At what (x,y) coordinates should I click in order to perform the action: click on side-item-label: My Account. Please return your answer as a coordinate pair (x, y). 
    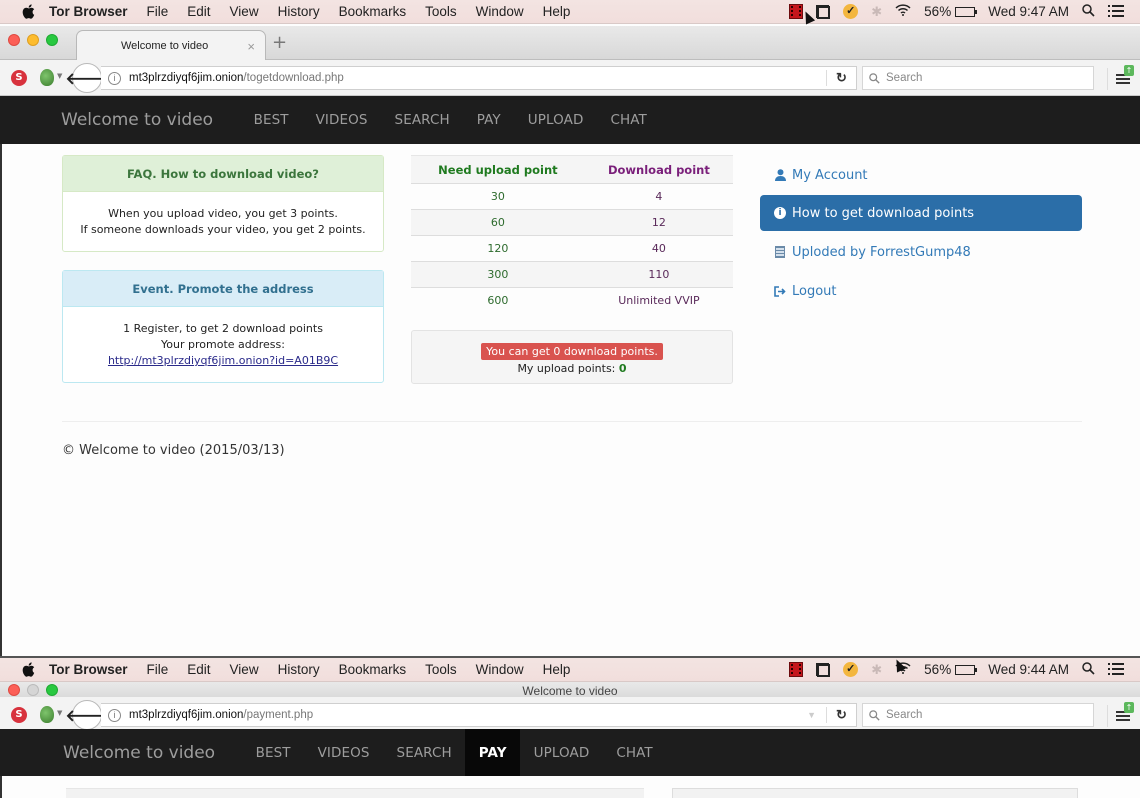
    Looking at the image, I should click on (830, 175).